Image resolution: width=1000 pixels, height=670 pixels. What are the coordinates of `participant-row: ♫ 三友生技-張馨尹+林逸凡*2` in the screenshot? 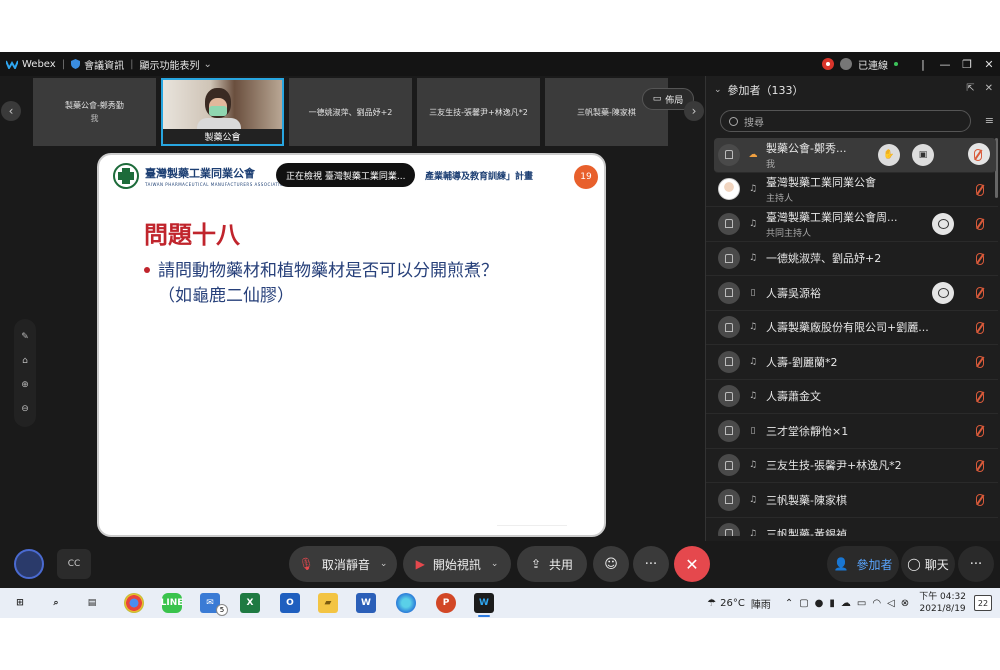 It's located at (852, 466).